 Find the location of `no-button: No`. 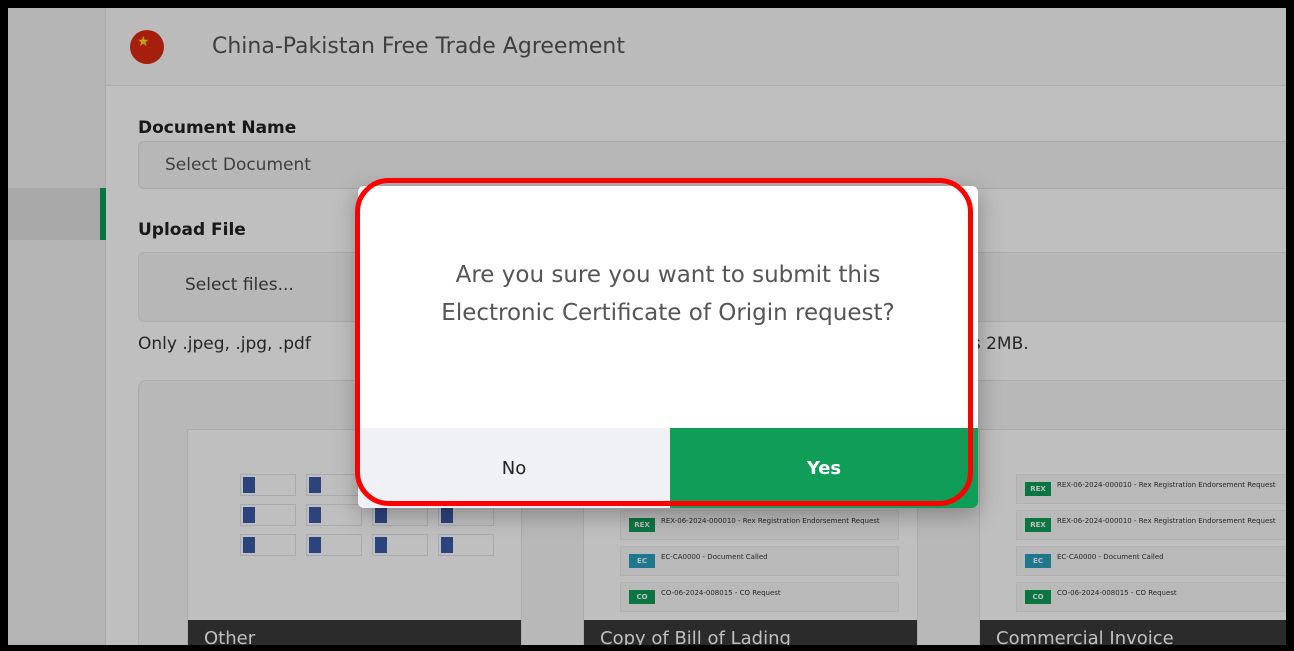

no-button: No is located at coordinates (514, 468).